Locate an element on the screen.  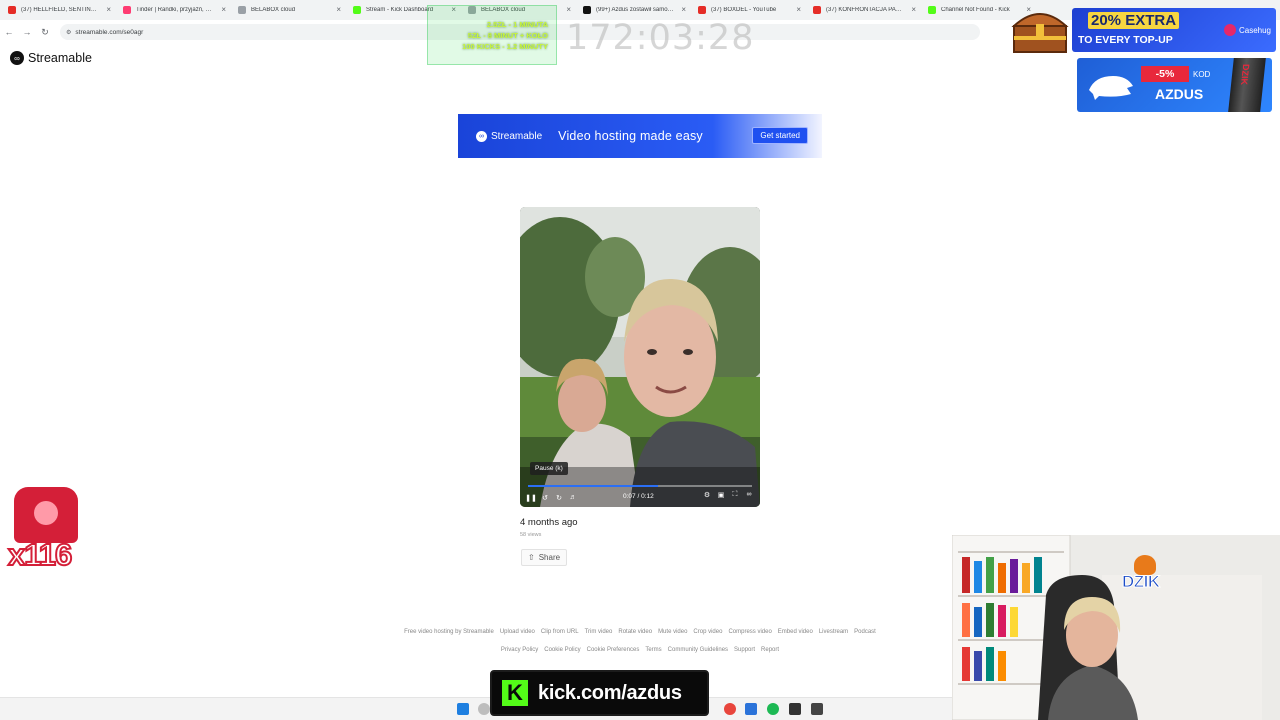
browser-tab: Tinder | Randki, przyjaźń, now × is located at coordinates (172, 10).